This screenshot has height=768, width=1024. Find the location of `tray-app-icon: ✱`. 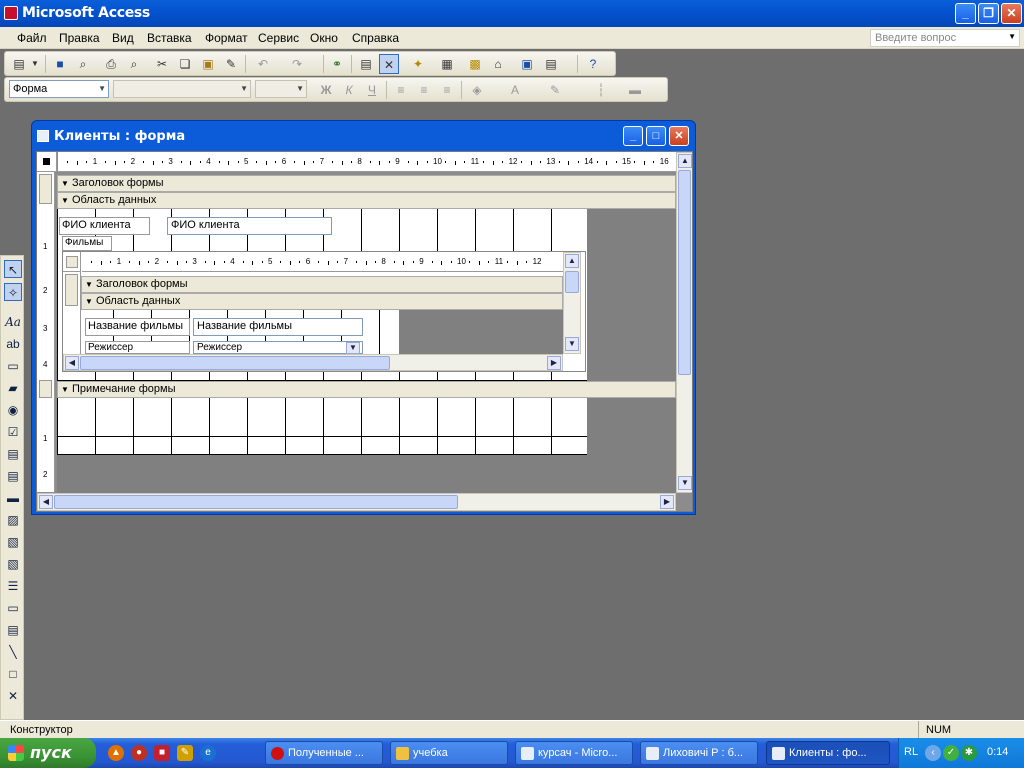

tray-app-icon: ✱ is located at coordinates (969, 753).